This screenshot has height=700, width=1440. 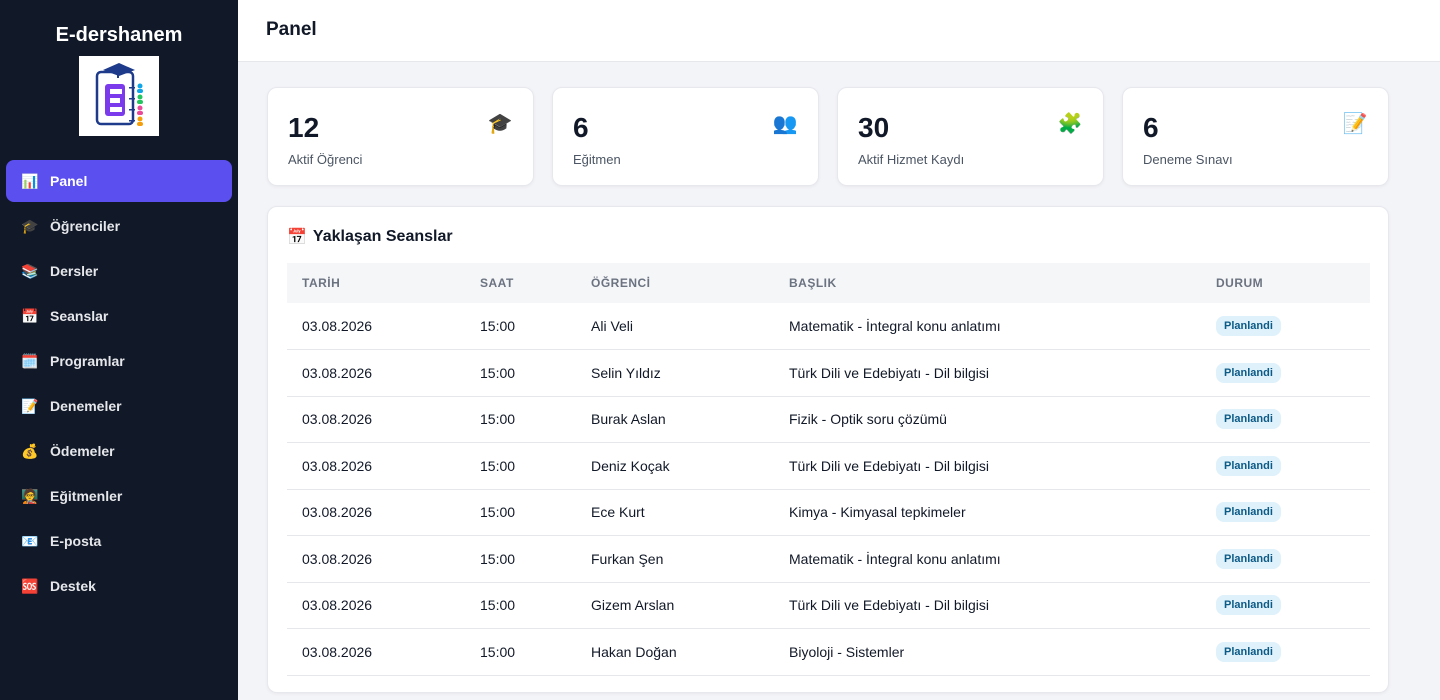 I want to click on sidebar-item-4: 🗓️ Programlar, so click(x=119, y=361).